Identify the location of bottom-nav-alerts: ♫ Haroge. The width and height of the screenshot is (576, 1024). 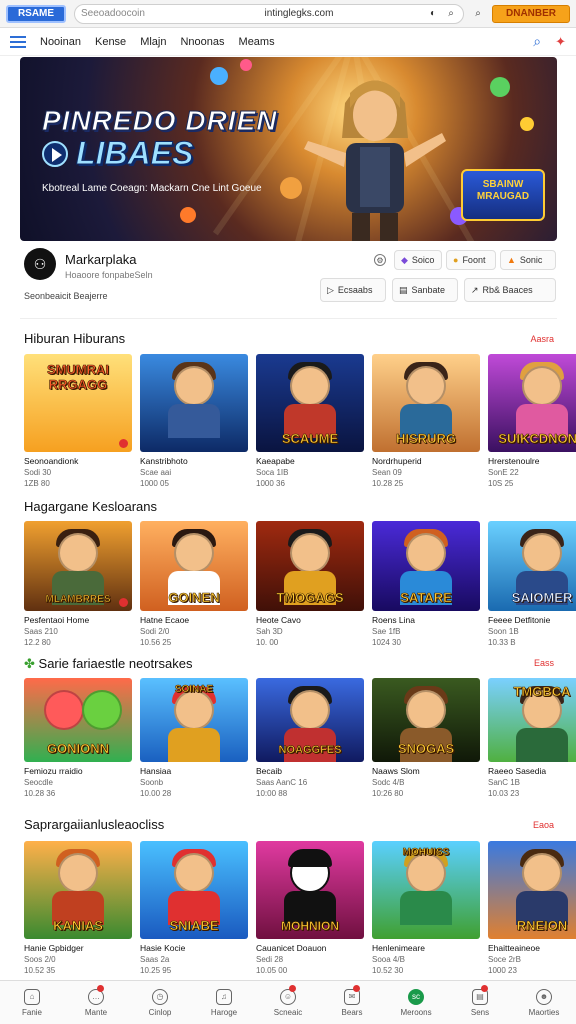
(224, 1002).